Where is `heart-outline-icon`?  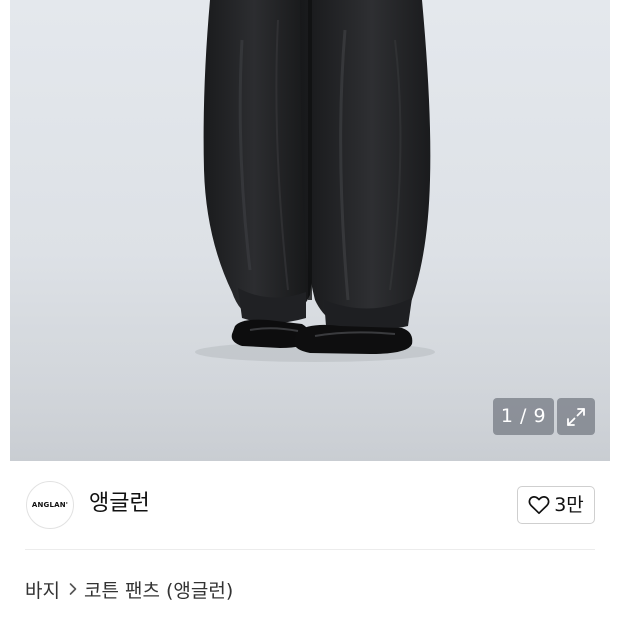
heart-outline-icon is located at coordinates (539, 505).